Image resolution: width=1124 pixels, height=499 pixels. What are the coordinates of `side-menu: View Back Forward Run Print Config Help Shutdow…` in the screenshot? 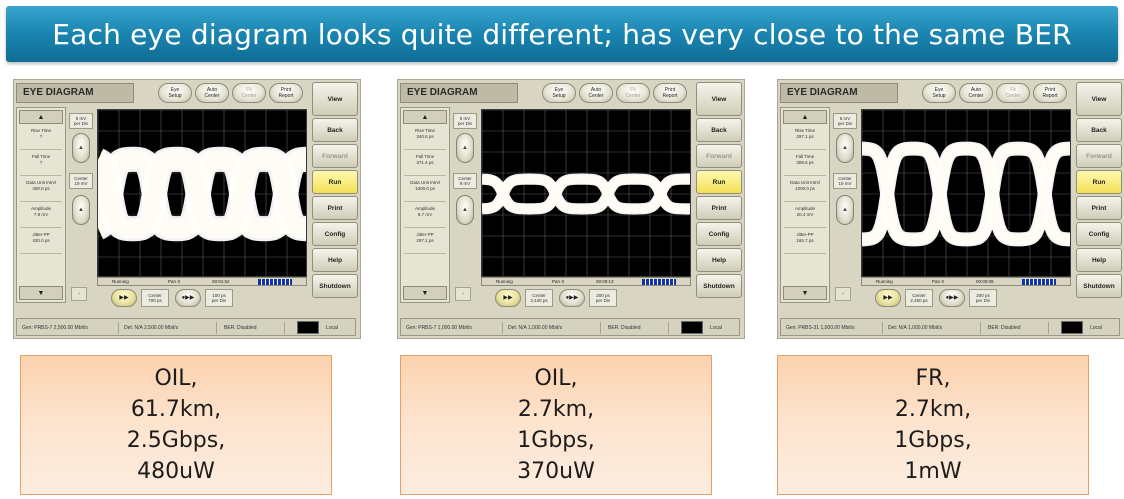 It's located at (719, 191).